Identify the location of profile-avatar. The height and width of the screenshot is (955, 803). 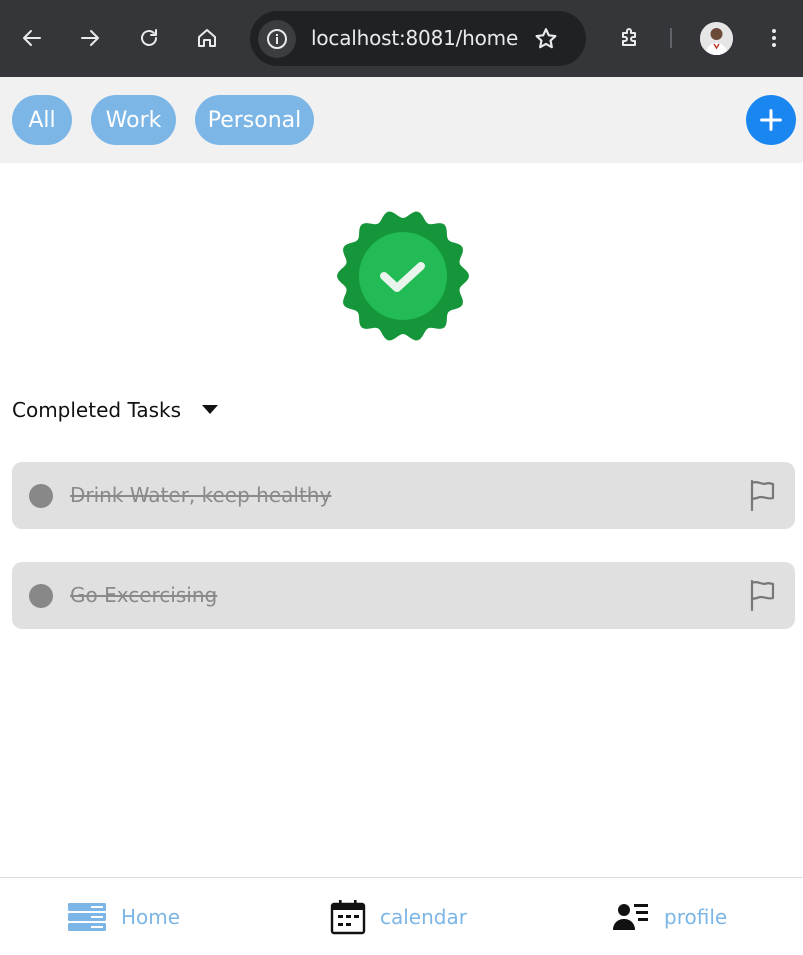
(716, 38).